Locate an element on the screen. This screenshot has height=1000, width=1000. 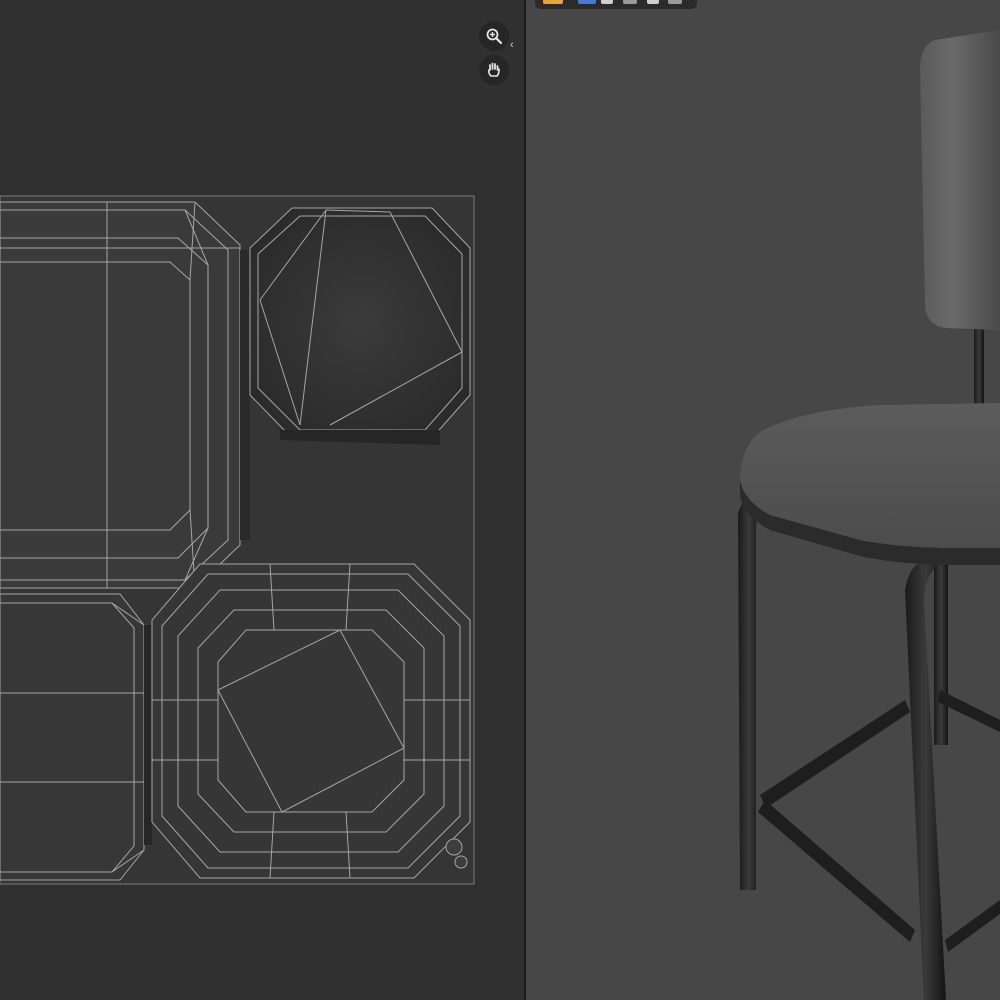
zoom-in-icon is located at coordinates (494, 36).